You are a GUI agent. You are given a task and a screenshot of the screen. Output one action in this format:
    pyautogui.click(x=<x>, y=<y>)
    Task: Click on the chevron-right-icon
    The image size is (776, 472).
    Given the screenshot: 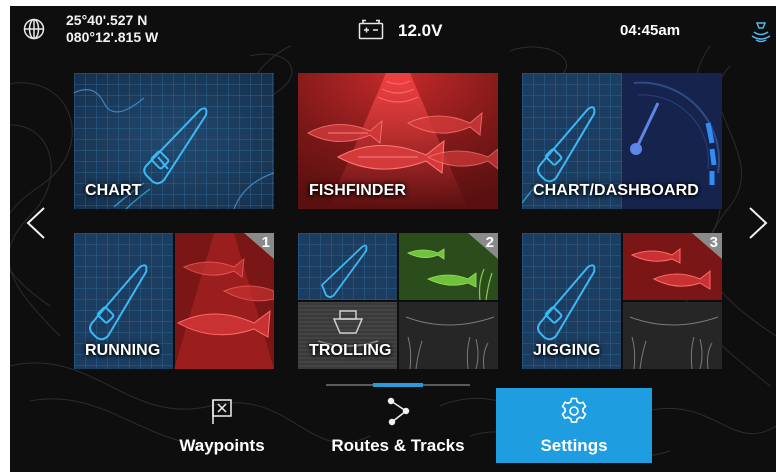 What is the action you would take?
    pyautogui.click(x=758, y=223)
    